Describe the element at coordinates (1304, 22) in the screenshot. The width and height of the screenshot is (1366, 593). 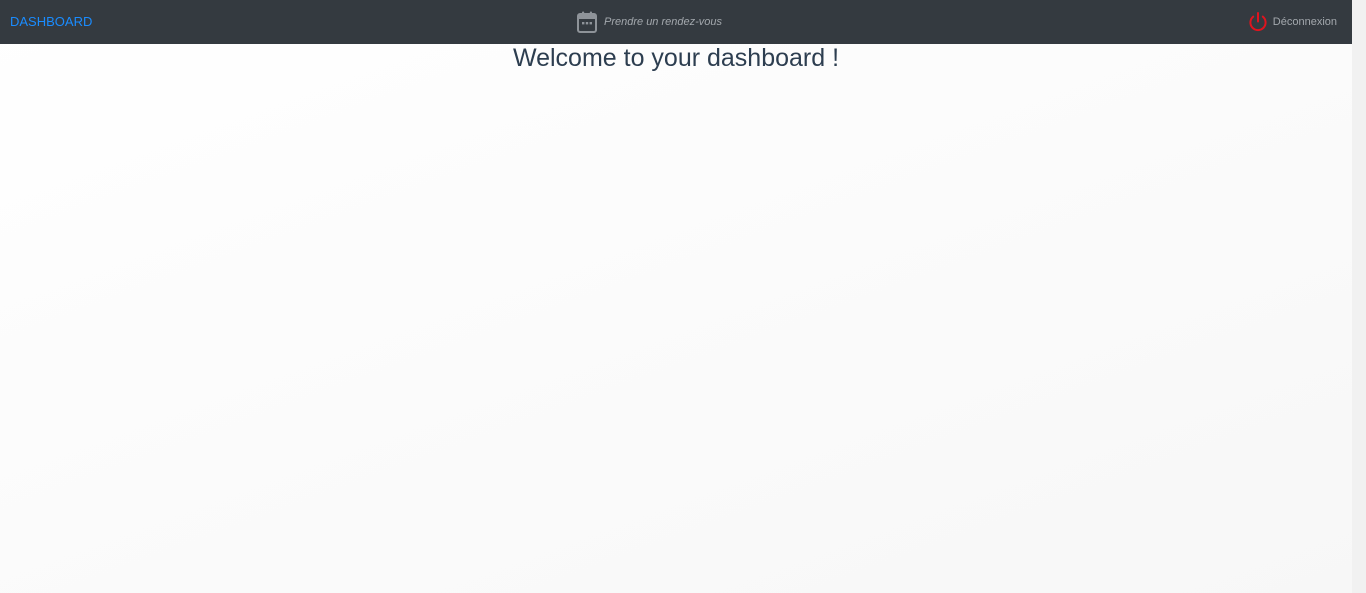
I see `logout-label: Déconnexion` at that location.